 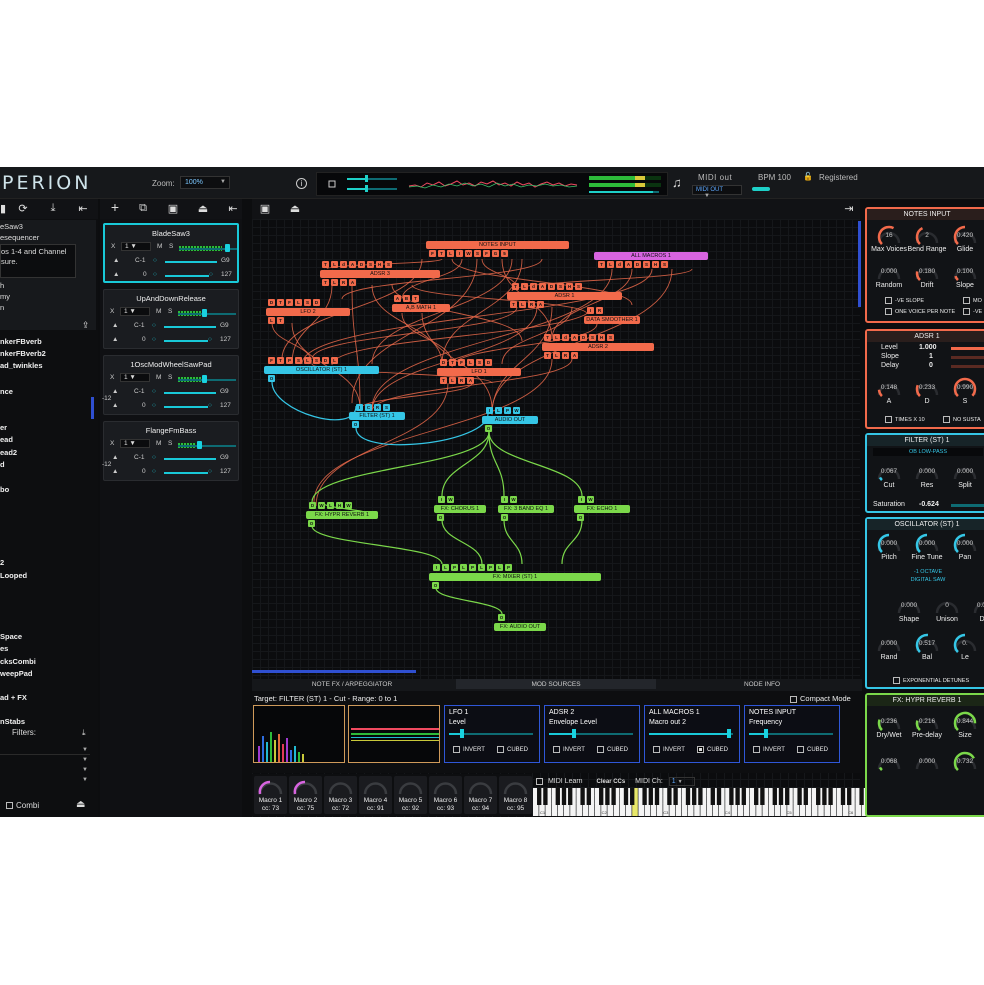 What do you see at coordinates (967, 357) in the screenshot?
I see `slope-slider` at bounding box center [967, 357].